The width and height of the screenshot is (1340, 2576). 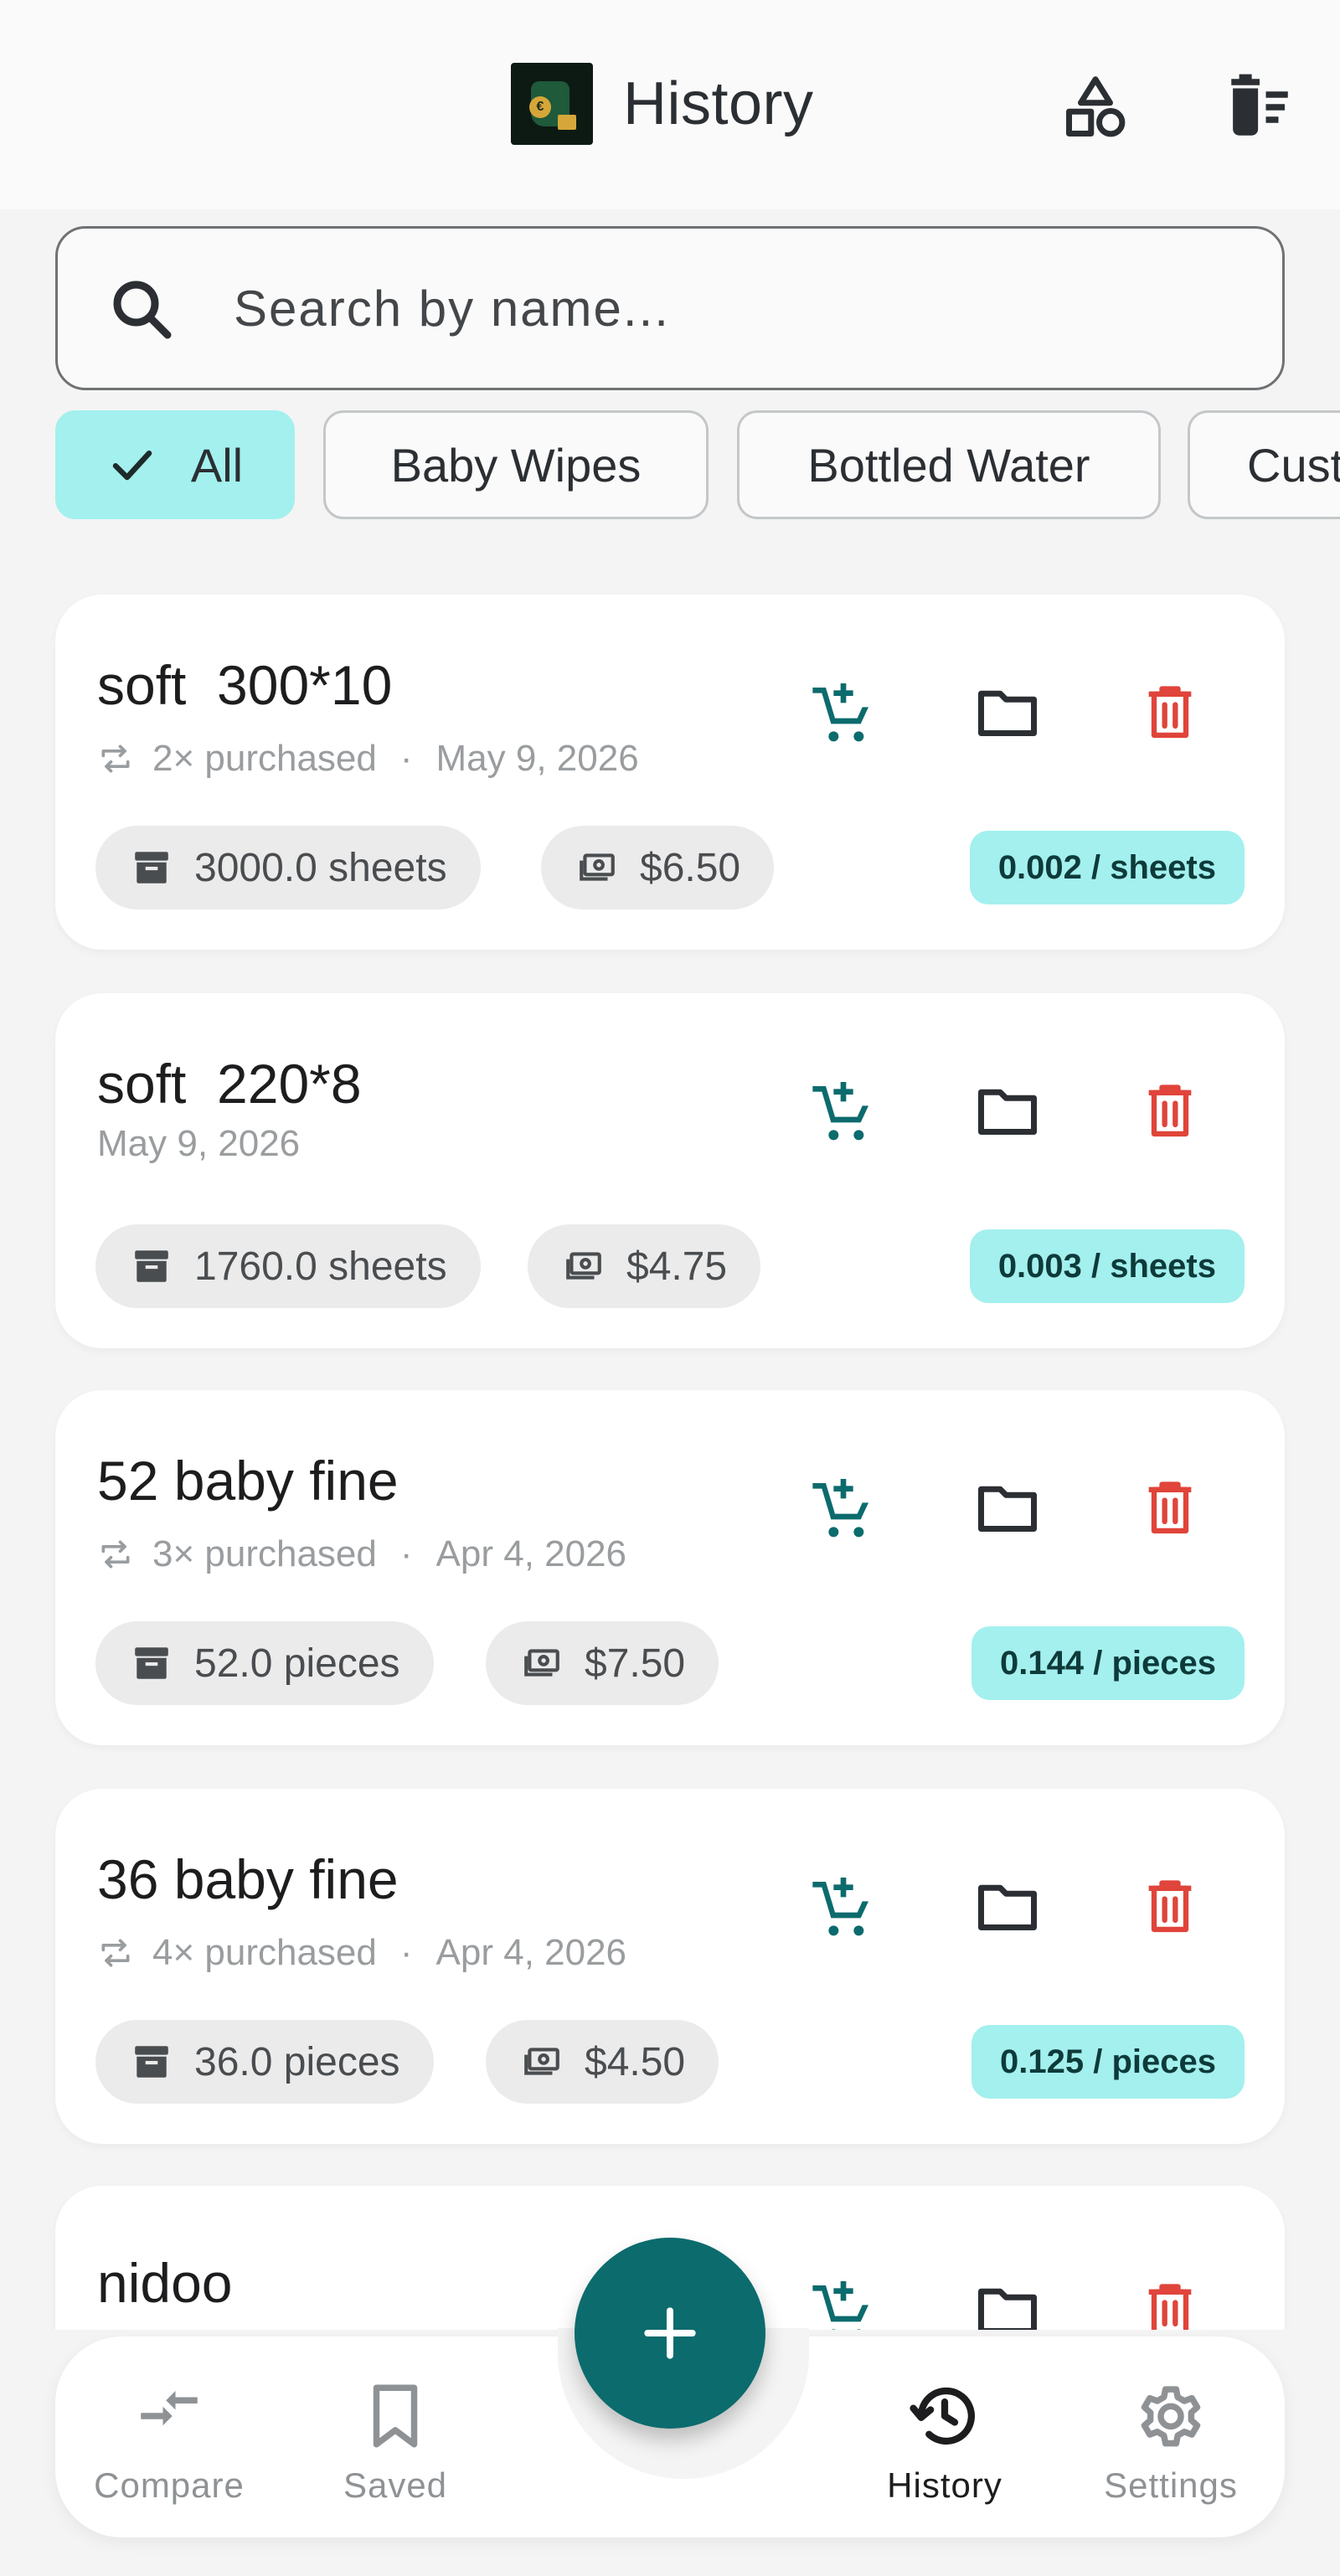 What do you see at coordinates (540, 107) in the screenshot?
I see `logo-coin: €` at bounding box center [540, 107].